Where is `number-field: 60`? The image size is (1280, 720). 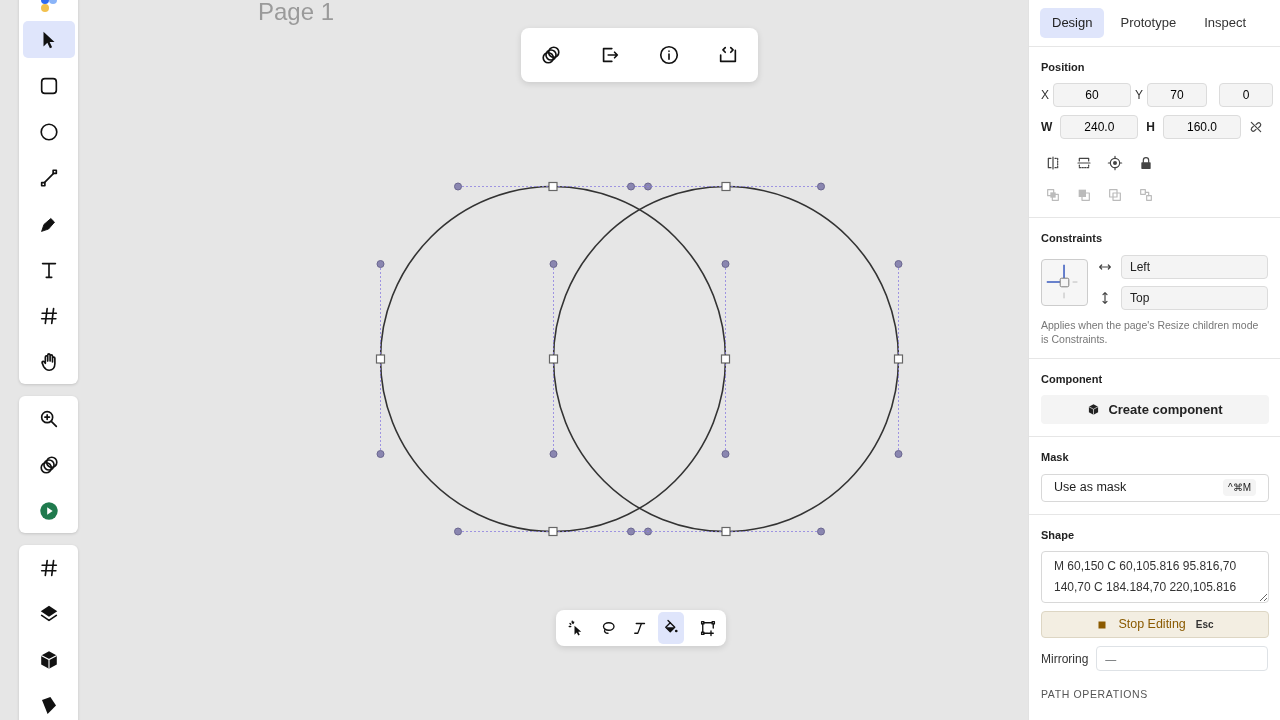
number-field: 60 is located at coordinates (1092, 95).